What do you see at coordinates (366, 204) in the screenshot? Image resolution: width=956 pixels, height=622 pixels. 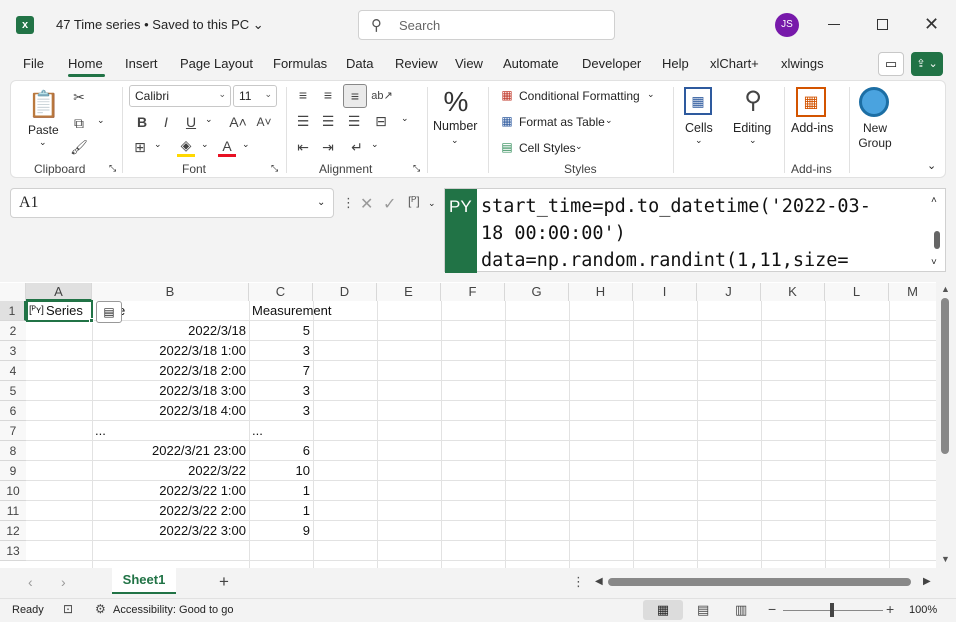 I see `cancel-icon: ✕` at bounding box center [366, 204].